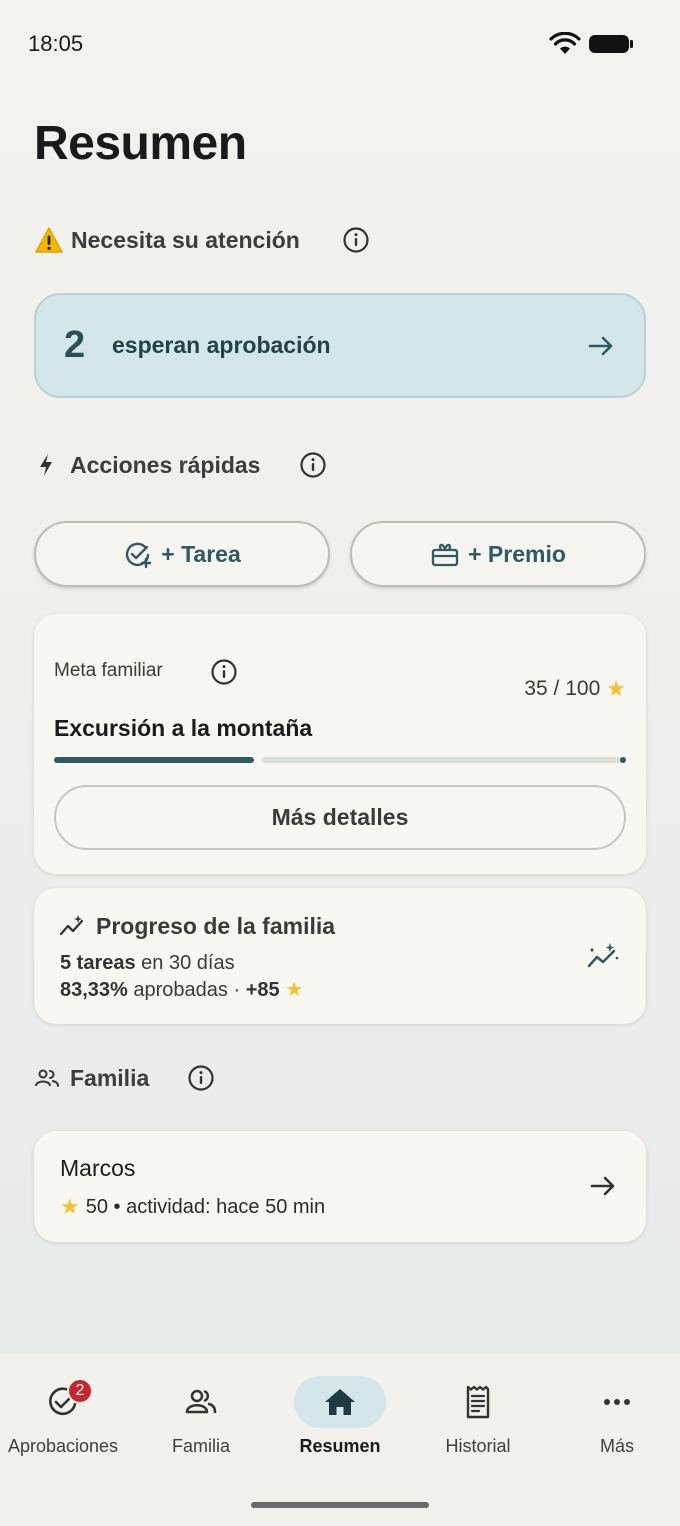  I want to click on family-progress-tasks-line: 5 tareas en 30 días, so click(147, 963).